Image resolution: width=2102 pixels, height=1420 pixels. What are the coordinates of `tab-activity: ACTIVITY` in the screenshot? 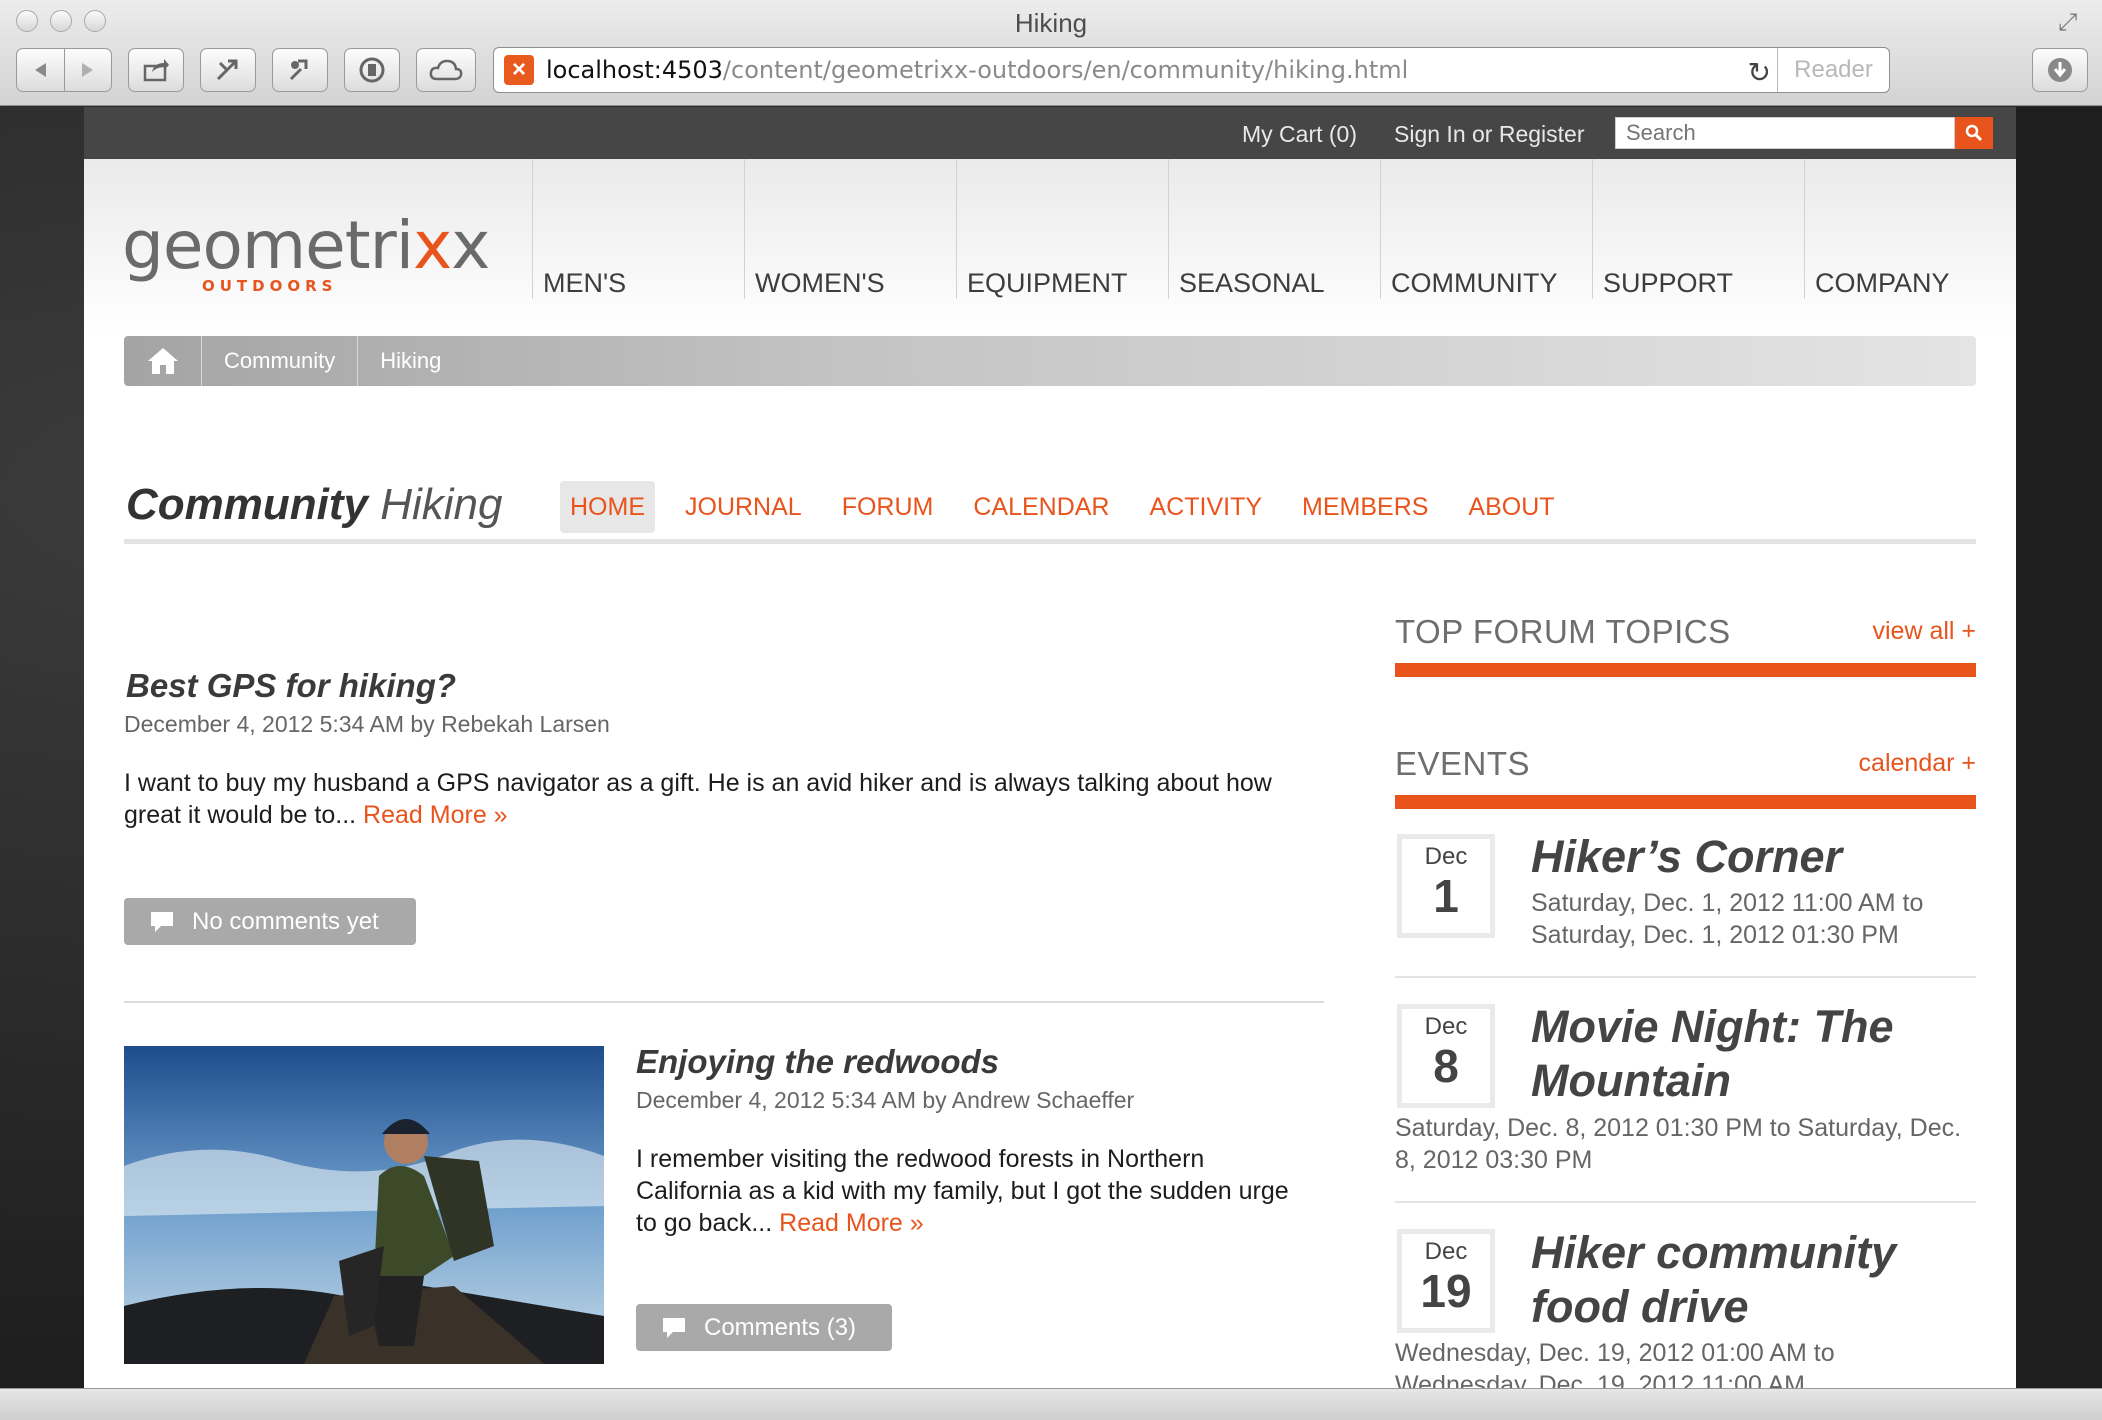 It's located at (1206, 507).